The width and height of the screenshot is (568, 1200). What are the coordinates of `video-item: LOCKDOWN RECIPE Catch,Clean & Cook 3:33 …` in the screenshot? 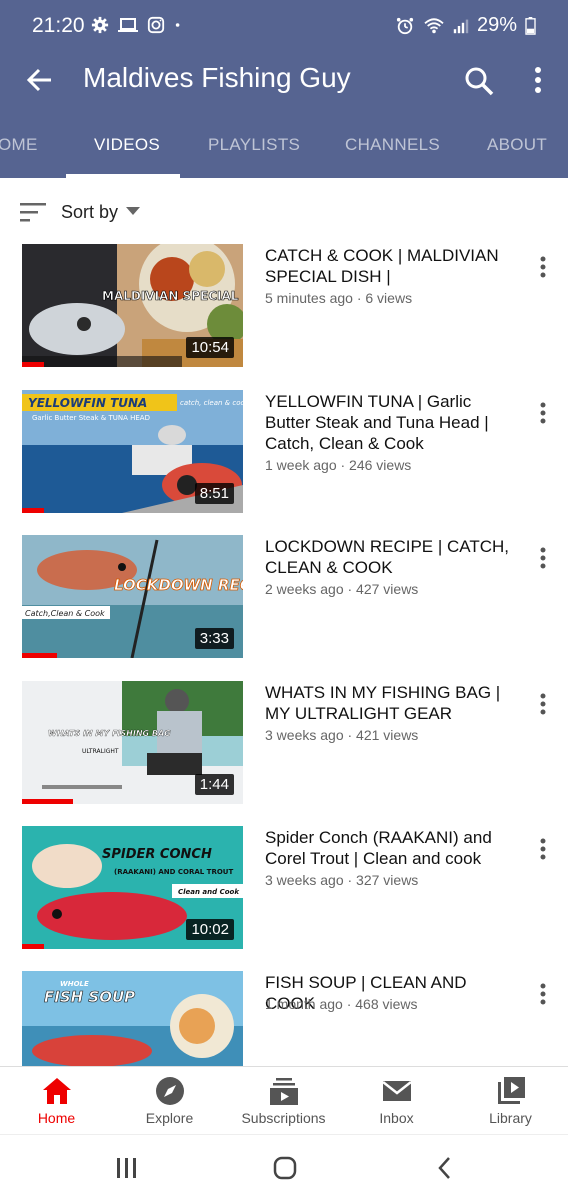 It's located at (284, 597).